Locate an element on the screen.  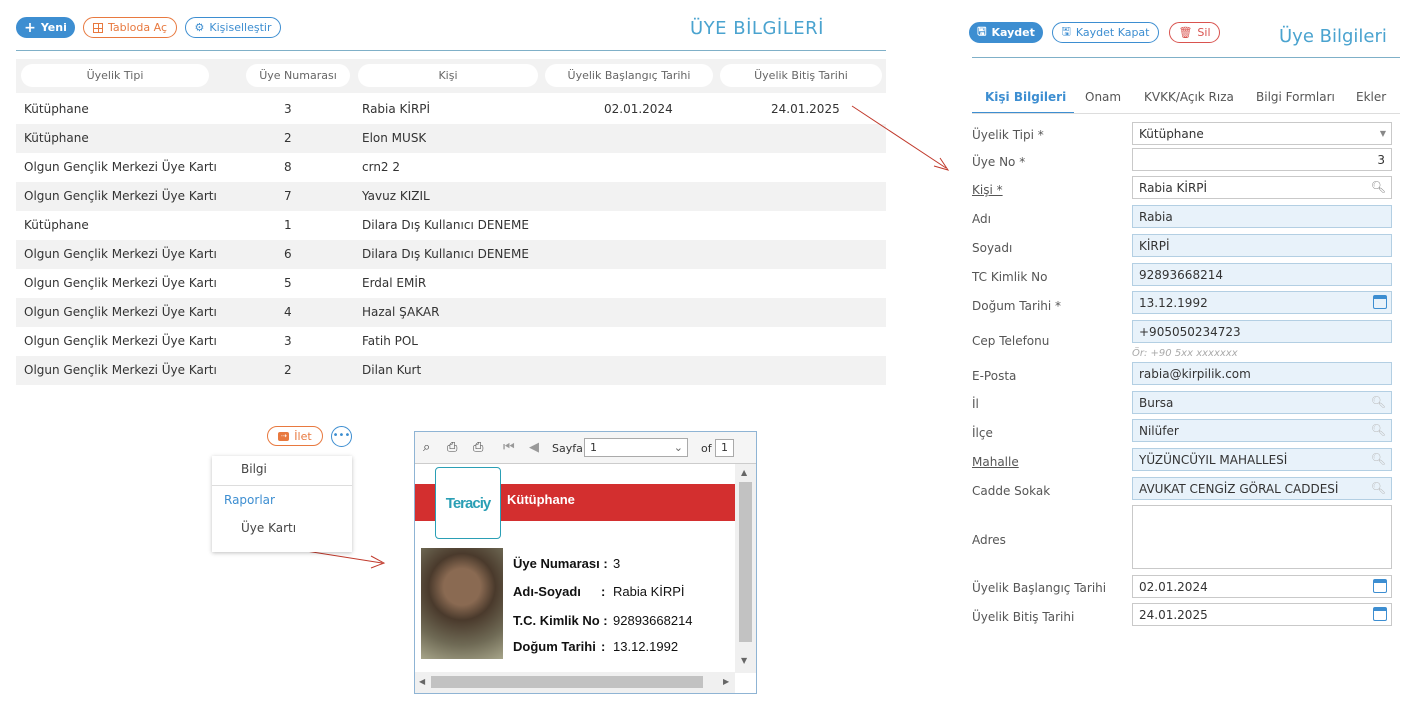
card-title: Kütüphane is located at coordinates (541, 499).